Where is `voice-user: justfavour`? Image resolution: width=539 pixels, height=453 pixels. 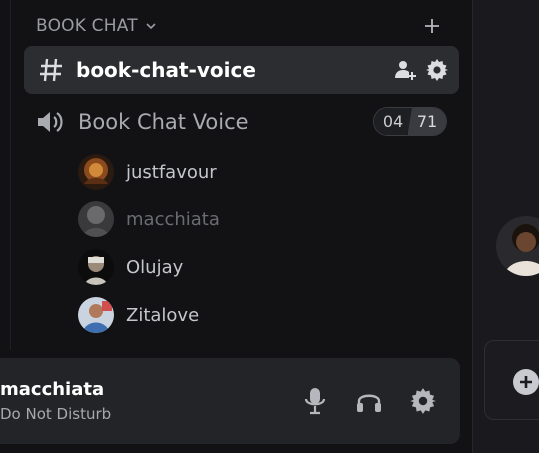 voice-user: justfavour is located at coordinates (228, 172).